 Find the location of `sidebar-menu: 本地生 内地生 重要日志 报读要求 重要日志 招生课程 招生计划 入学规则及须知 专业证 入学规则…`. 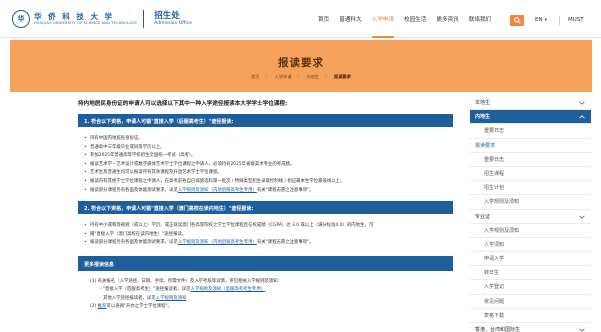

sidebar-menu: 本地生 内地生 重要日志 报读要求 重要日志 招生课程 招生计划 入学规则及须知 专业证 入学规则… is located at coordinates (530, 214).